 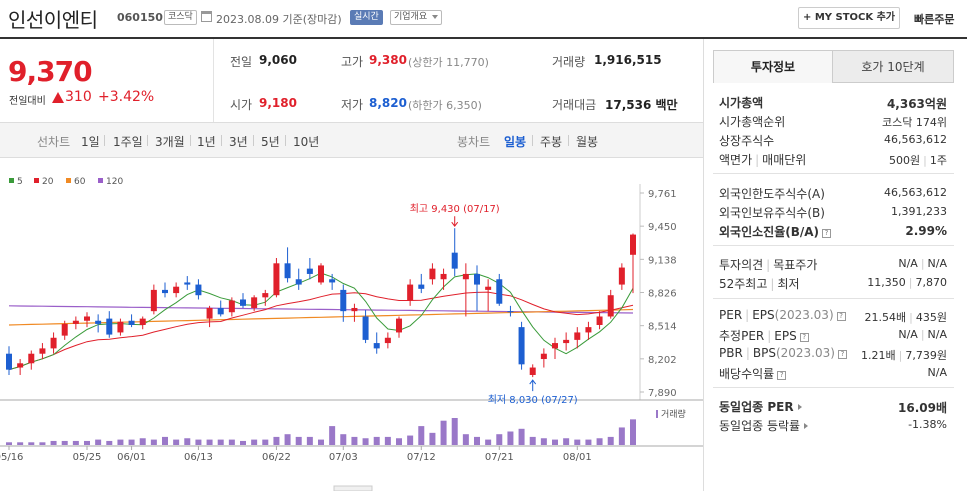 I want to click on x-tick-label: 06/01, so click(x=131, y=457).